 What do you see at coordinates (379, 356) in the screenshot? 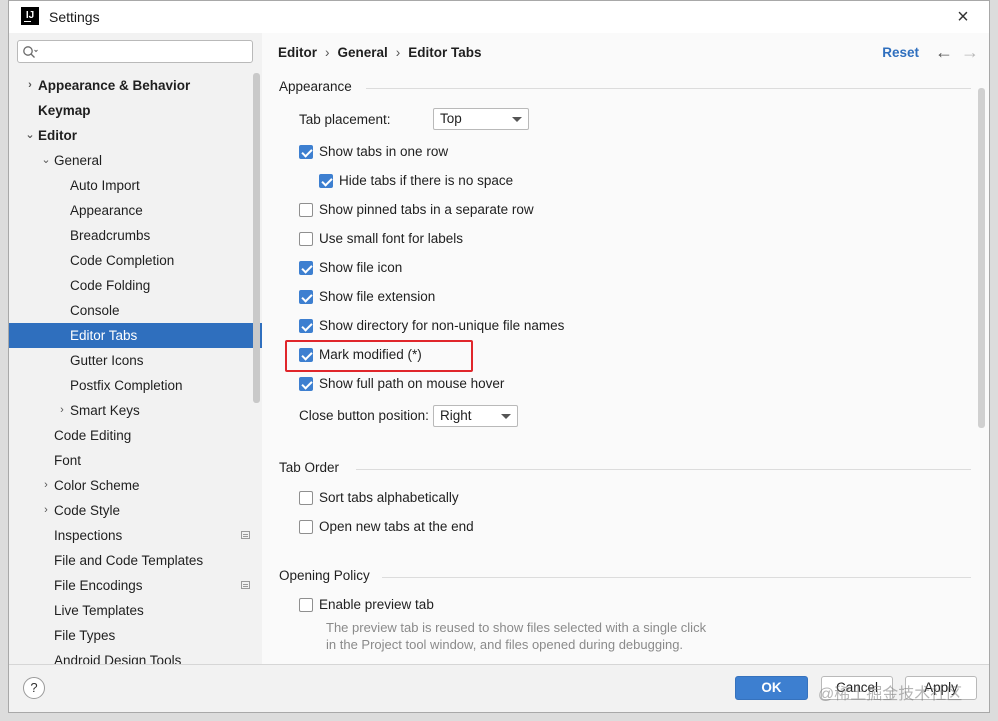
I see `highlight-box` at bounding box center [379, 356].